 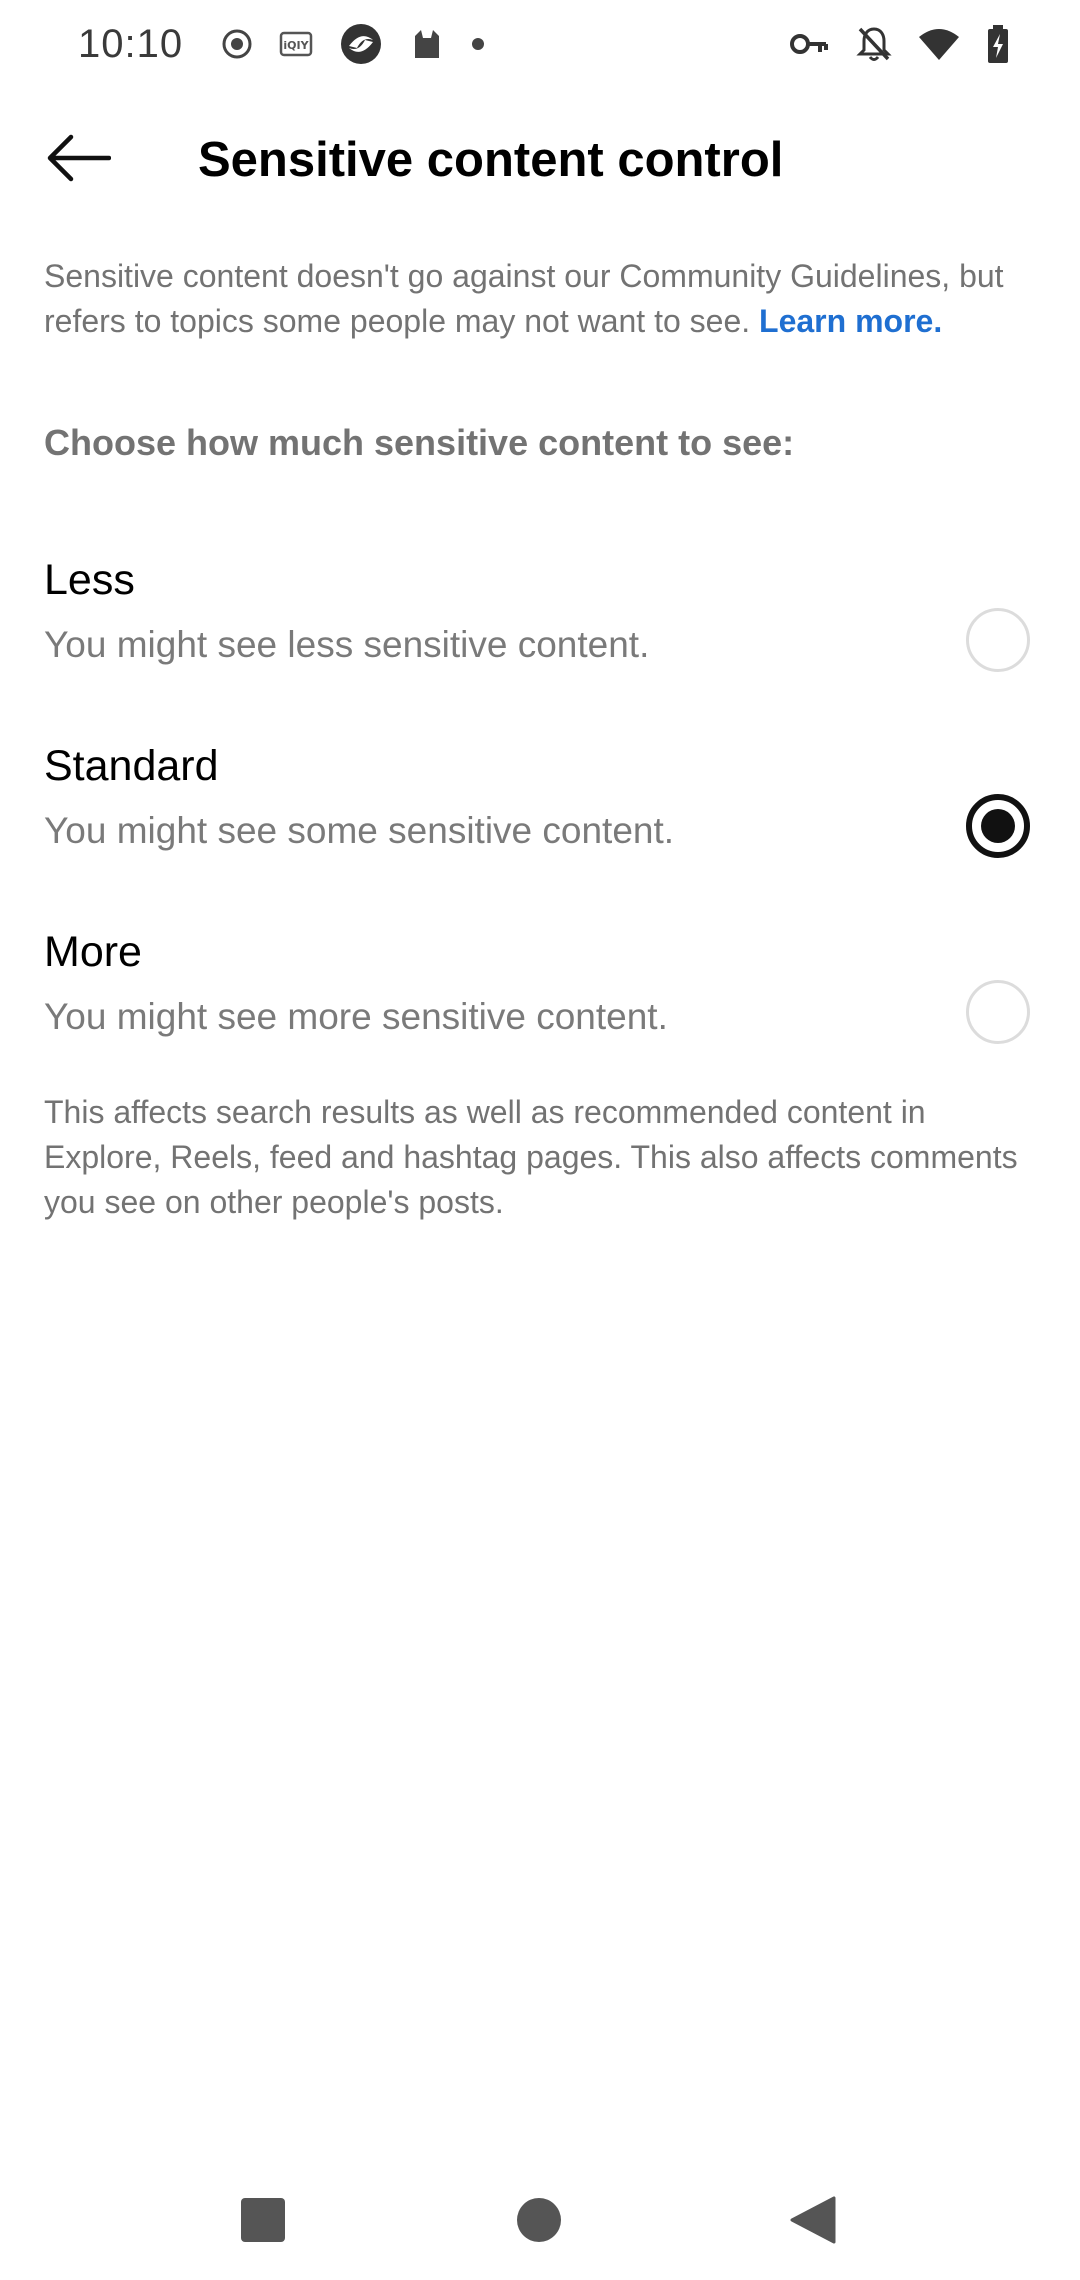 I want to click on status-time: 10:10, so click(x=131, y=43).